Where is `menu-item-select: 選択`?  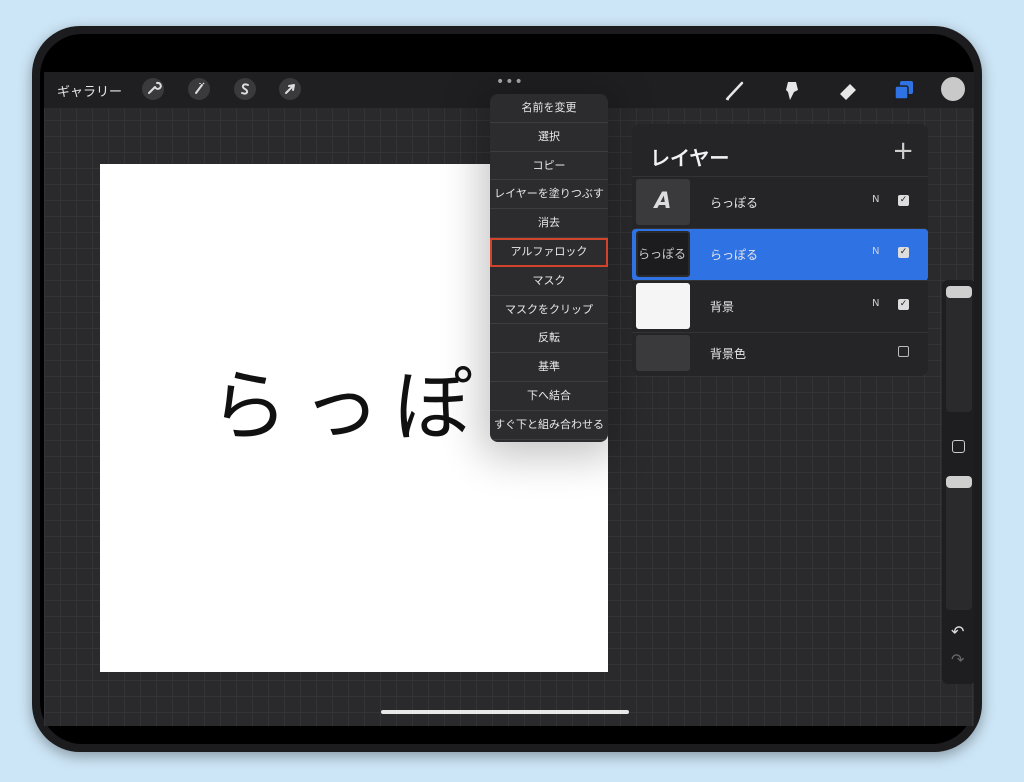 menu-item-select: 選択 is located at coordinates (549, 137).